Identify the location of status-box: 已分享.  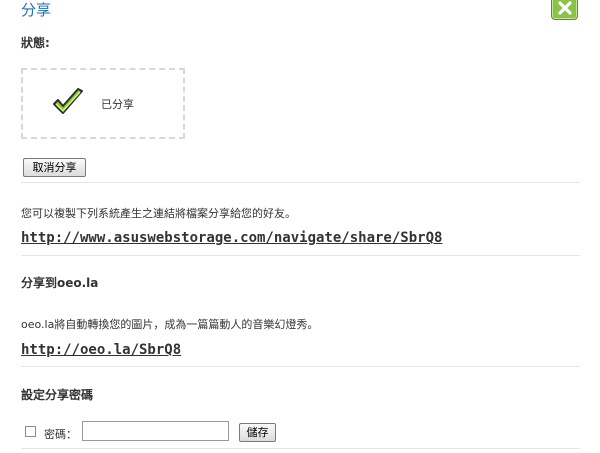
(103, 103).